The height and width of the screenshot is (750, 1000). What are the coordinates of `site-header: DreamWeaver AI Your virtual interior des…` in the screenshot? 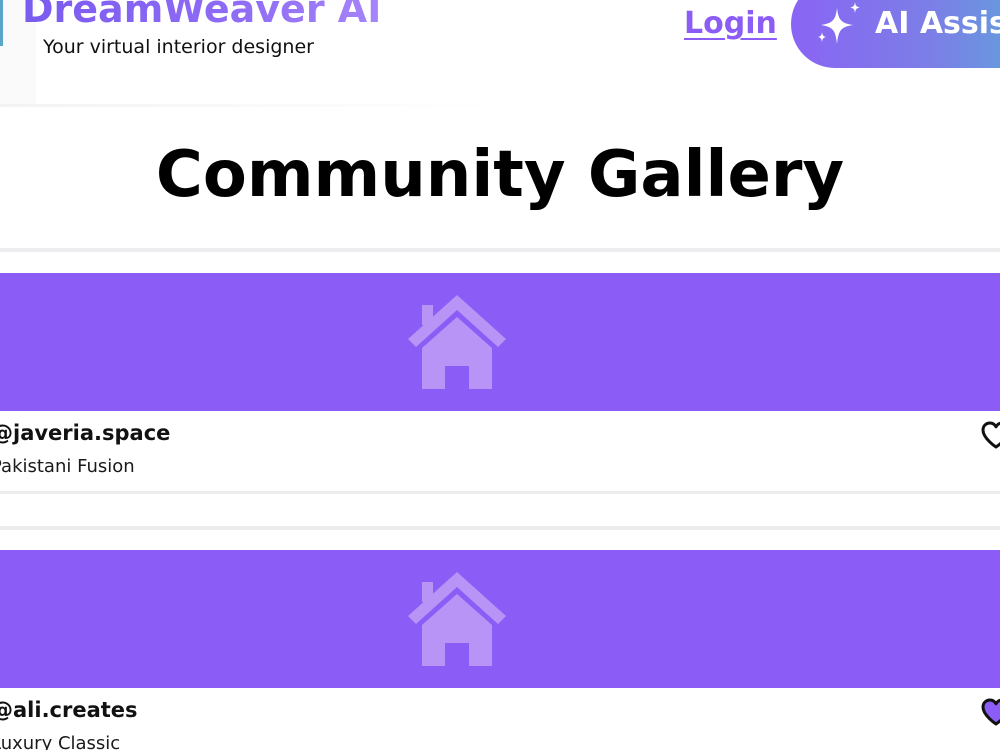 It's located at (500, 53).